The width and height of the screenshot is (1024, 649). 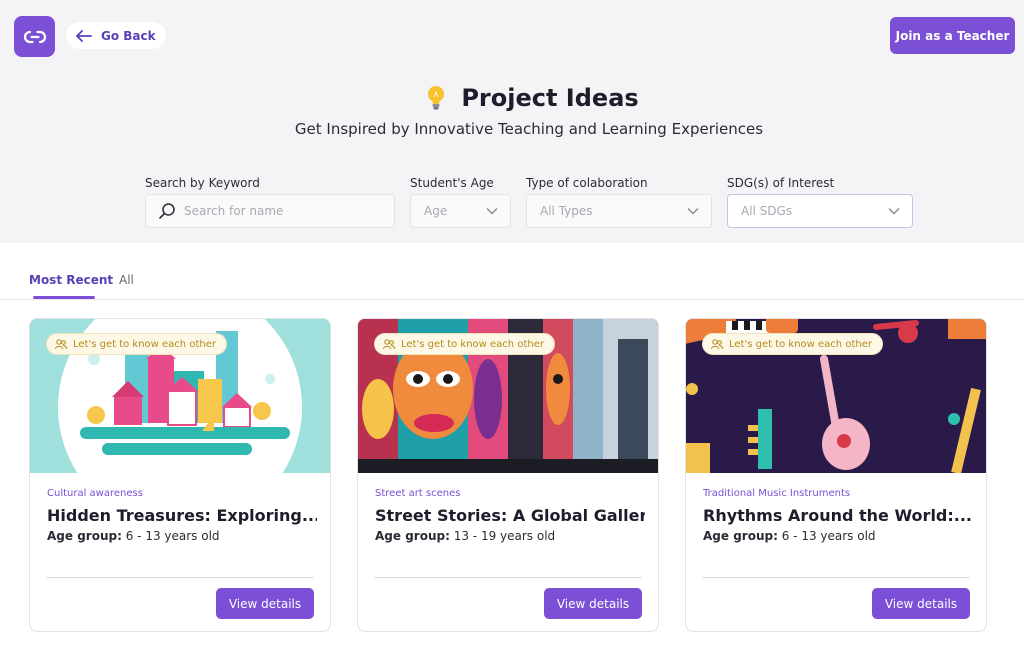 What do you see at coordinates (418, 493) in the screenshot?
I see `project-category: Street art scenes` at bounding box center [418, 493].